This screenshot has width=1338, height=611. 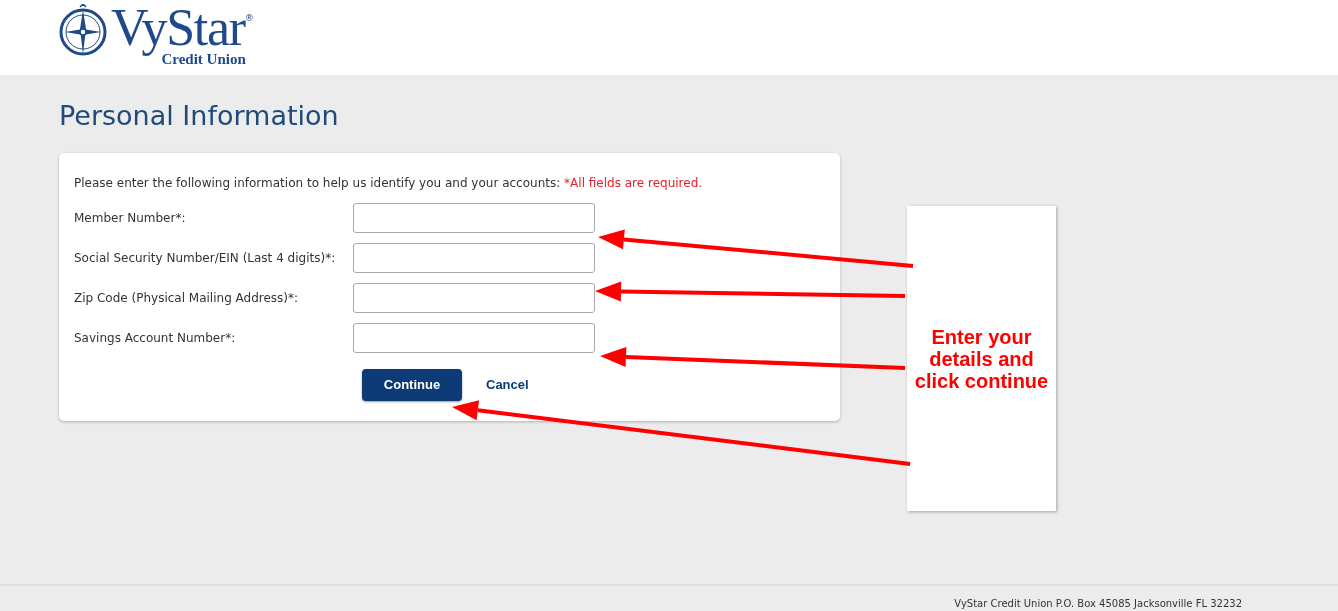 What do you see at coordinates (507, 385) in the screenshot?
I see `cancel-link: Cancel` at bounding box center [507, 385].